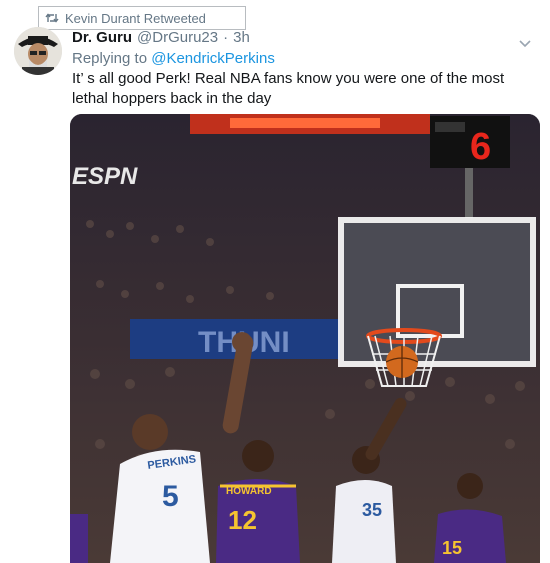 The width and height of the screenshot is (550, 563). I want to click on tweet-timestamp: 3h, so click(241, 37).